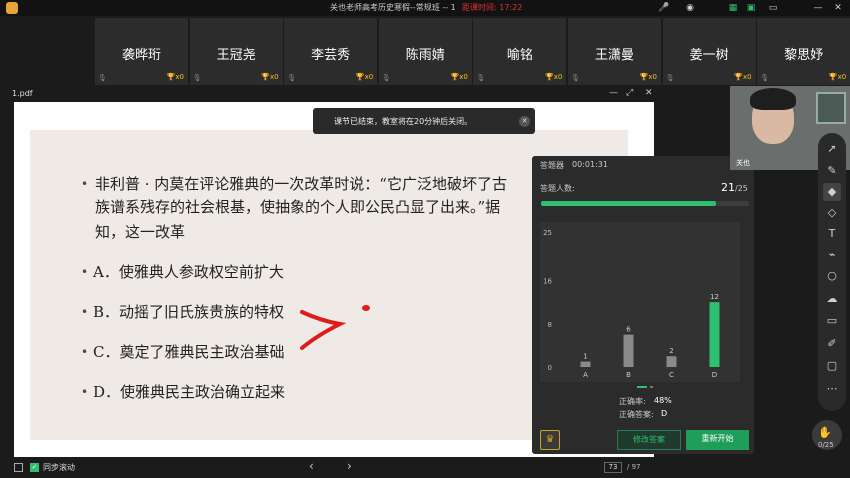  What do you see at coordinates (550, 325) in the screenshot?
I see `y-tick-label: 8` at bounding box center [550, 325].